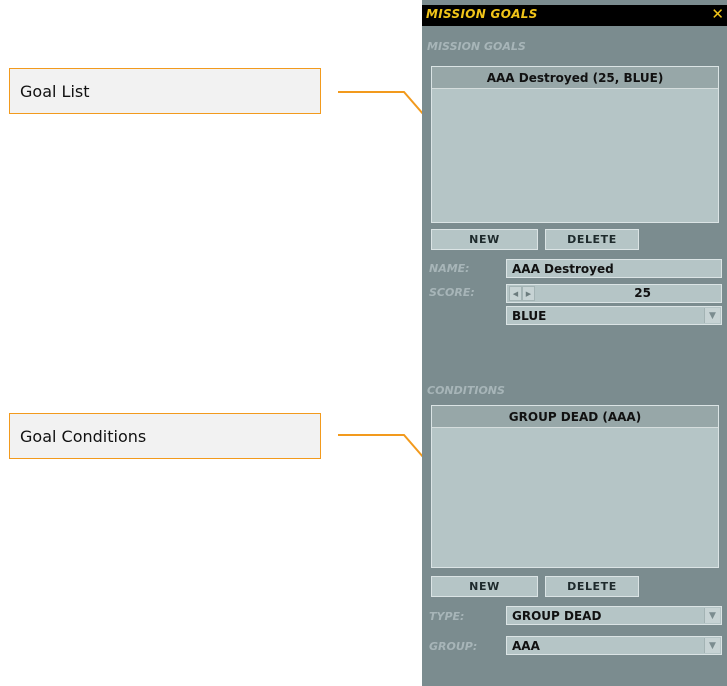 This screenshot has height=686, width=727. What do you see at coordinates (522, 293) in the screenshot?
I see `spinner-arrows-icon: ◀ ▶` at bounding box center [522, 293].